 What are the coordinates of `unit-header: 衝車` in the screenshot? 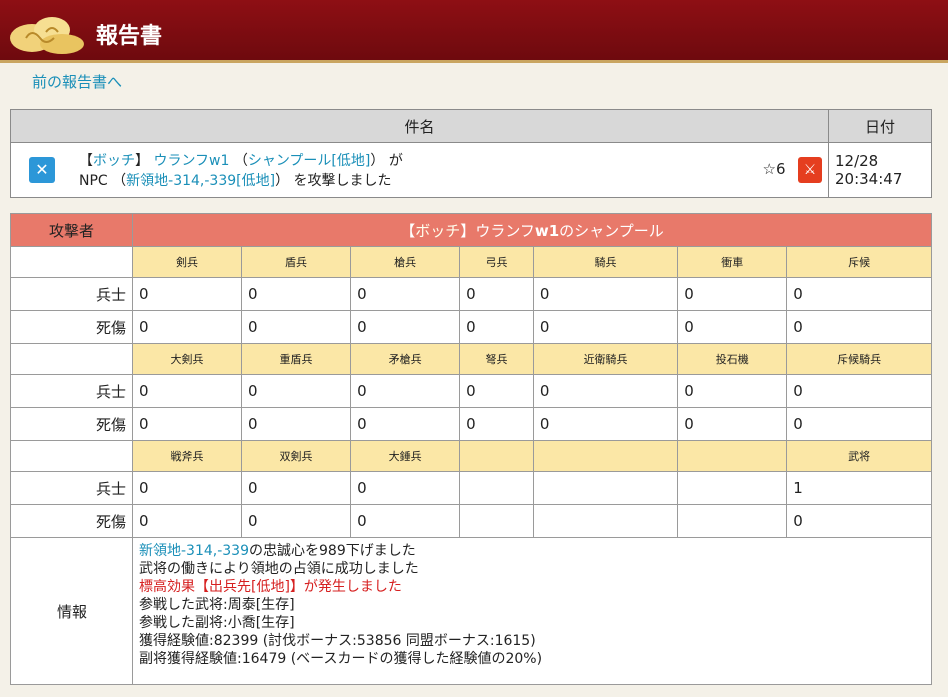 It's located at (732, 262).